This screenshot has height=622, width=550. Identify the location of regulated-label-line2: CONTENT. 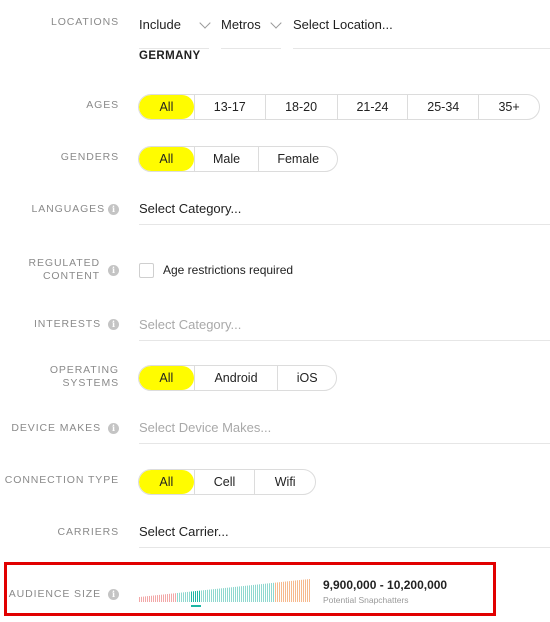
(71, 276).